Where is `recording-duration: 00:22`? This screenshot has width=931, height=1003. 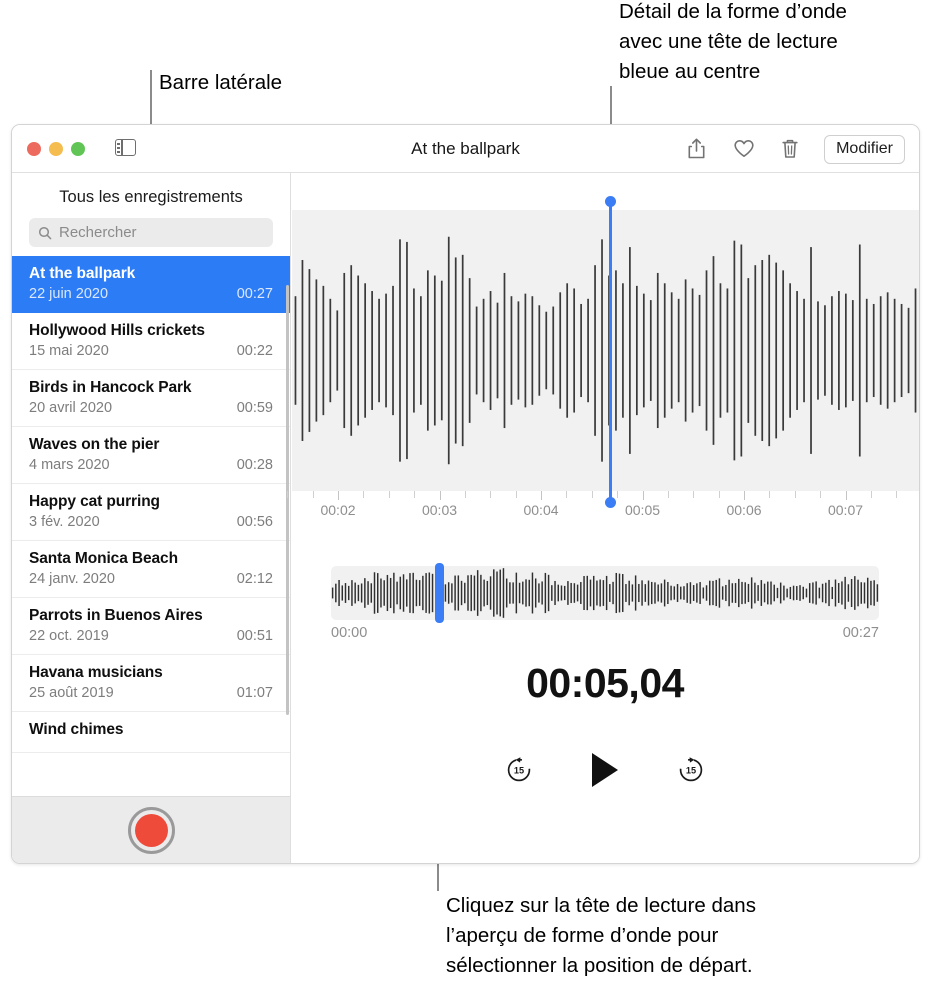 recording-duration: 00:22 is located at coordinates (254, 351).